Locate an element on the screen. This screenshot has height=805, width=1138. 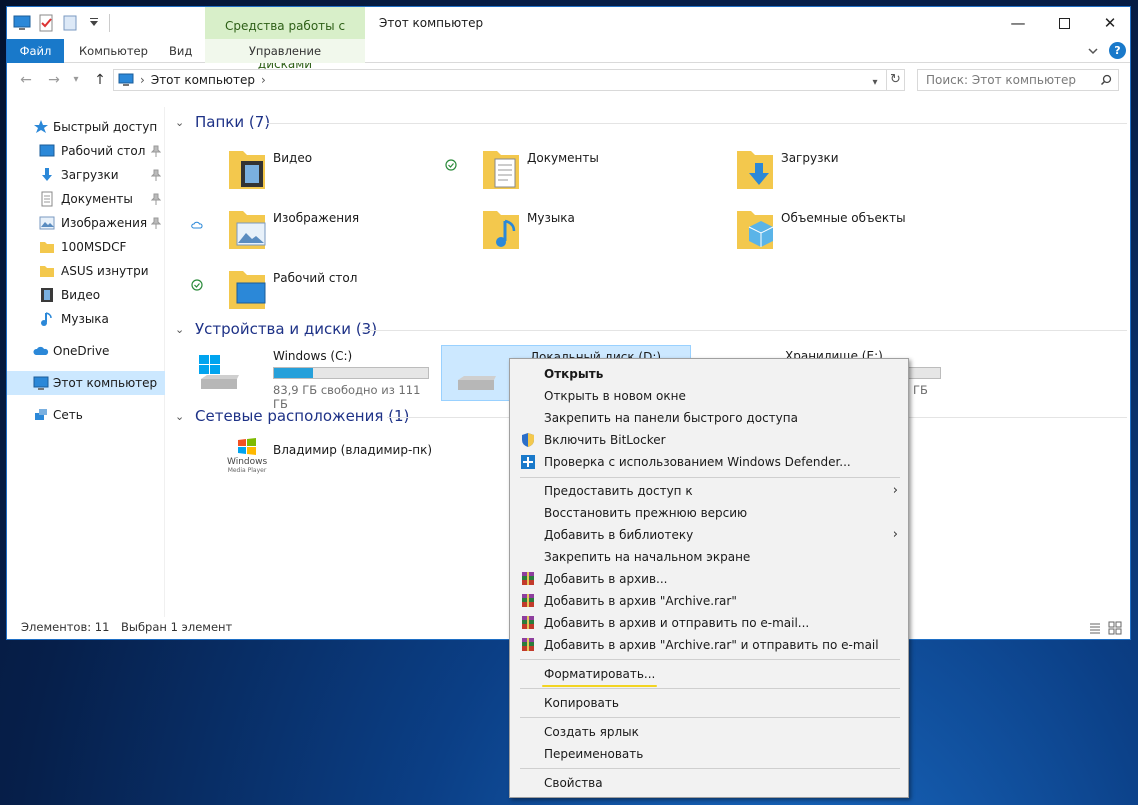
sidebar-item-network: Сеть is located at coordinates (86, 415).